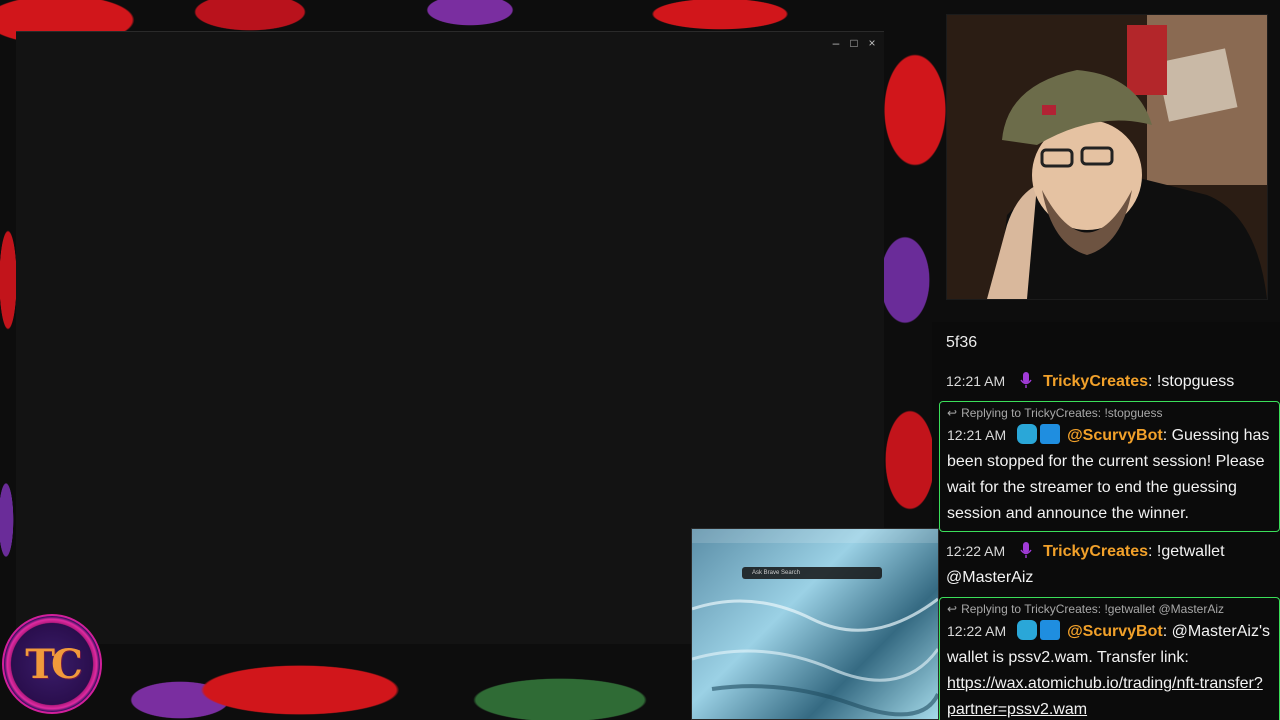 This screenshot has width=1280, height=720. I want to click on chat-partial-message: 5f36, so click(962, 342).